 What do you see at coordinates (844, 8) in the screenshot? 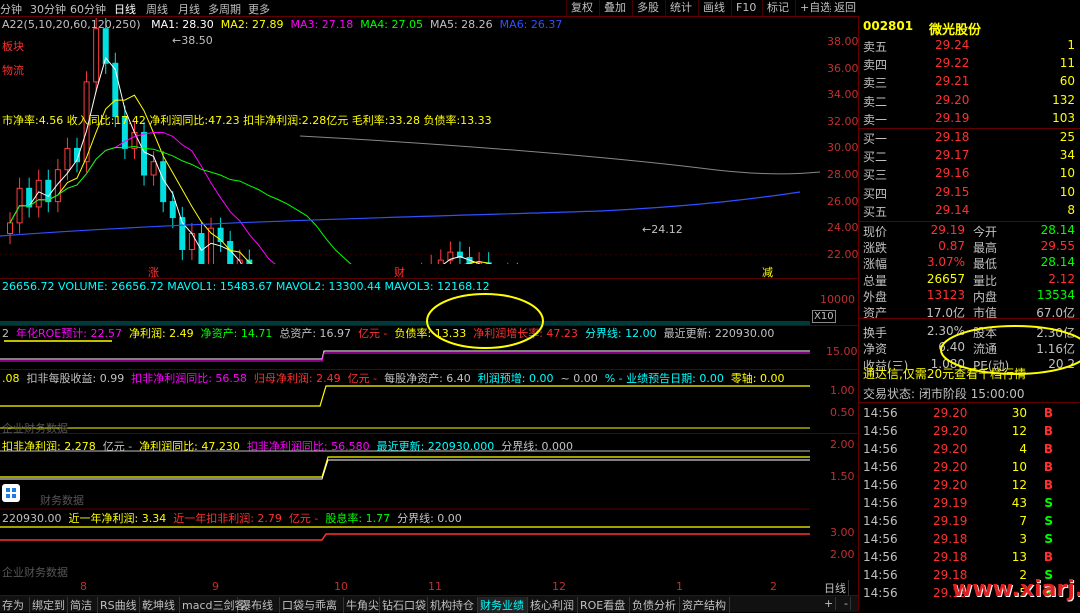
I see `toolbar-button: 返回` at bounding box center [844, 8].